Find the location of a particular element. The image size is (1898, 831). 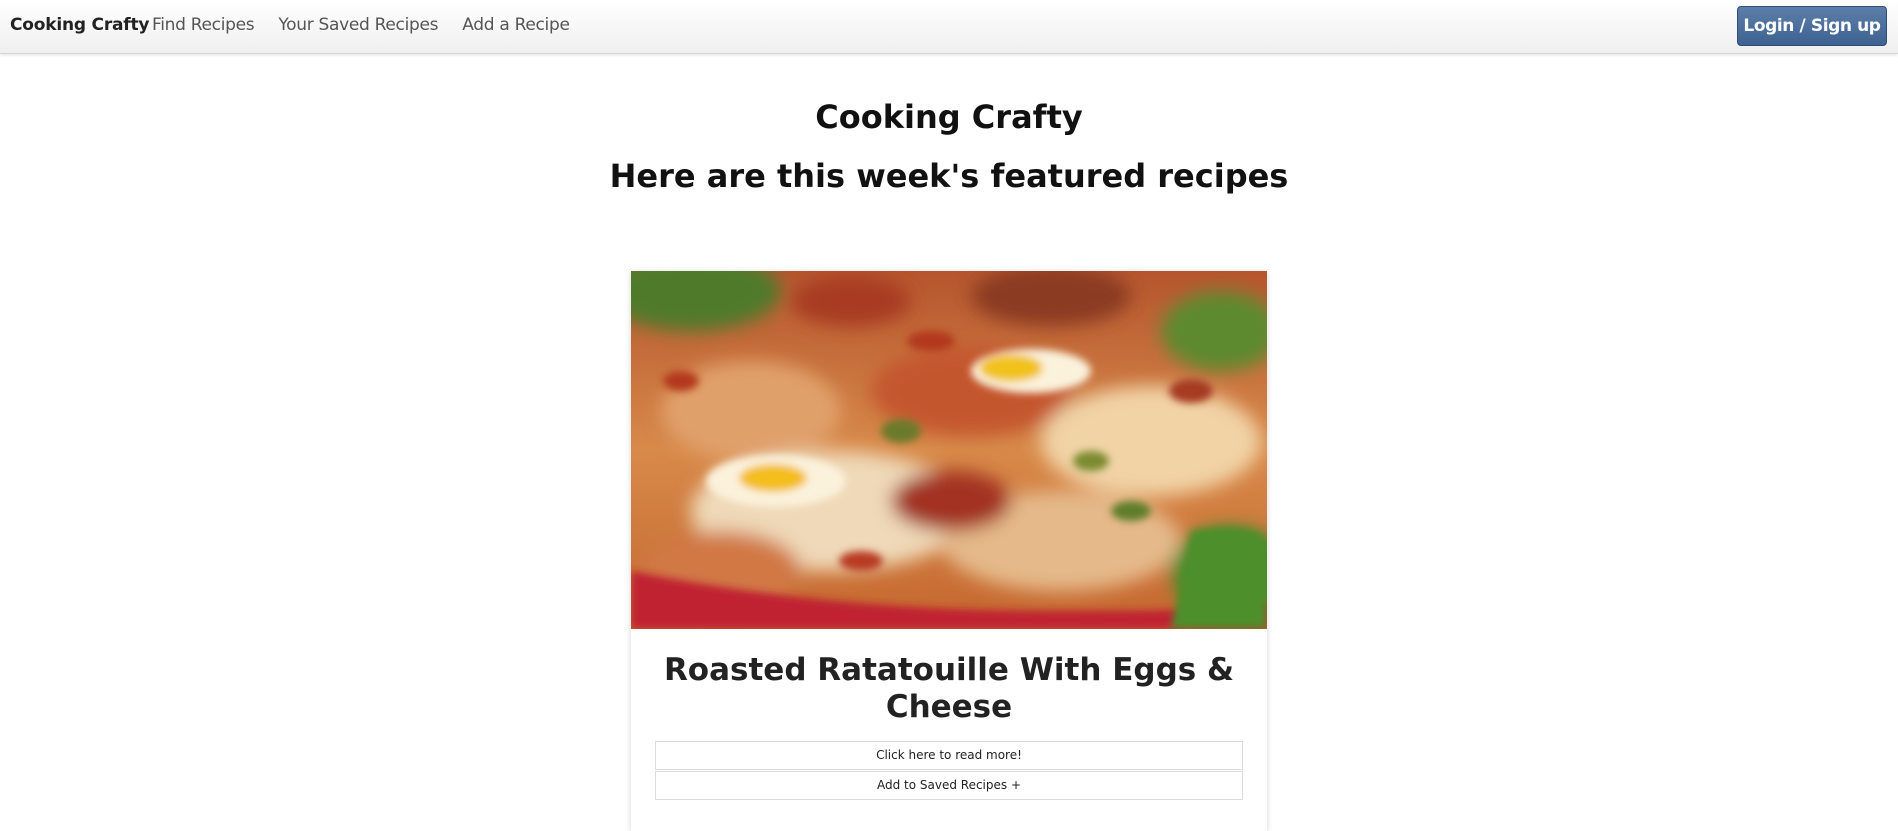

recipe-photo is located at coordinates (949, 450).